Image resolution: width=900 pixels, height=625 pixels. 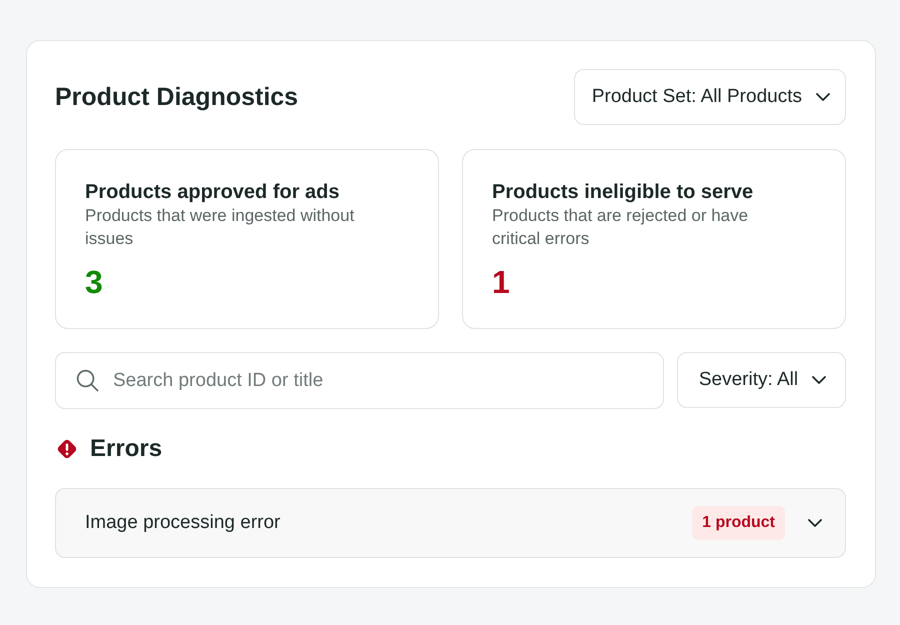 I want to click on stat-title: Products ineligible to serve, so click(x=623, y=192).